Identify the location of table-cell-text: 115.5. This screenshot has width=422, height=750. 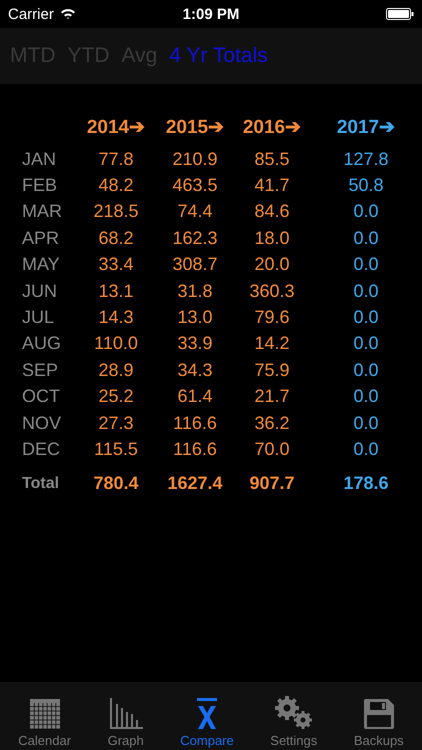
(116, 449).